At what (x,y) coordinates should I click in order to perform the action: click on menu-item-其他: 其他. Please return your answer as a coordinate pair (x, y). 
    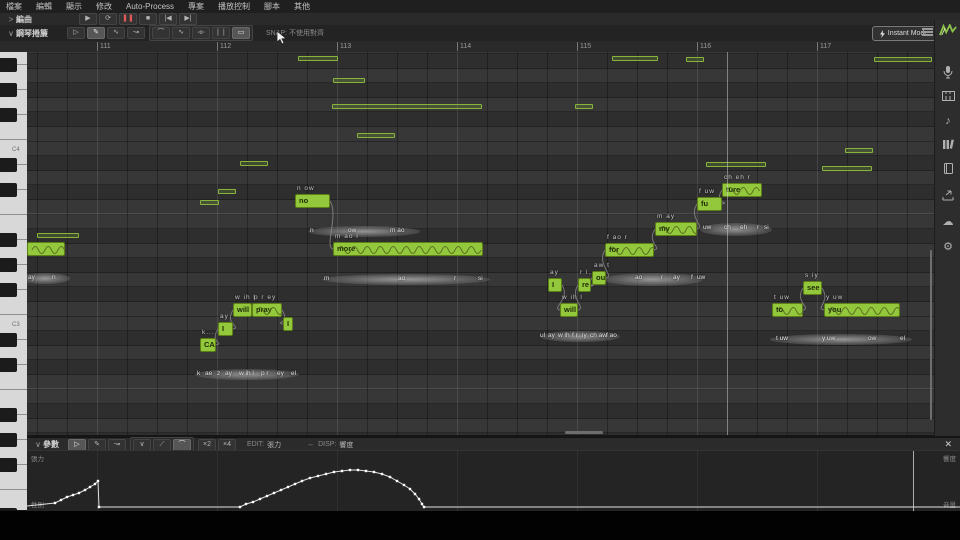
    Looking at the image, I should click on (302, 6).